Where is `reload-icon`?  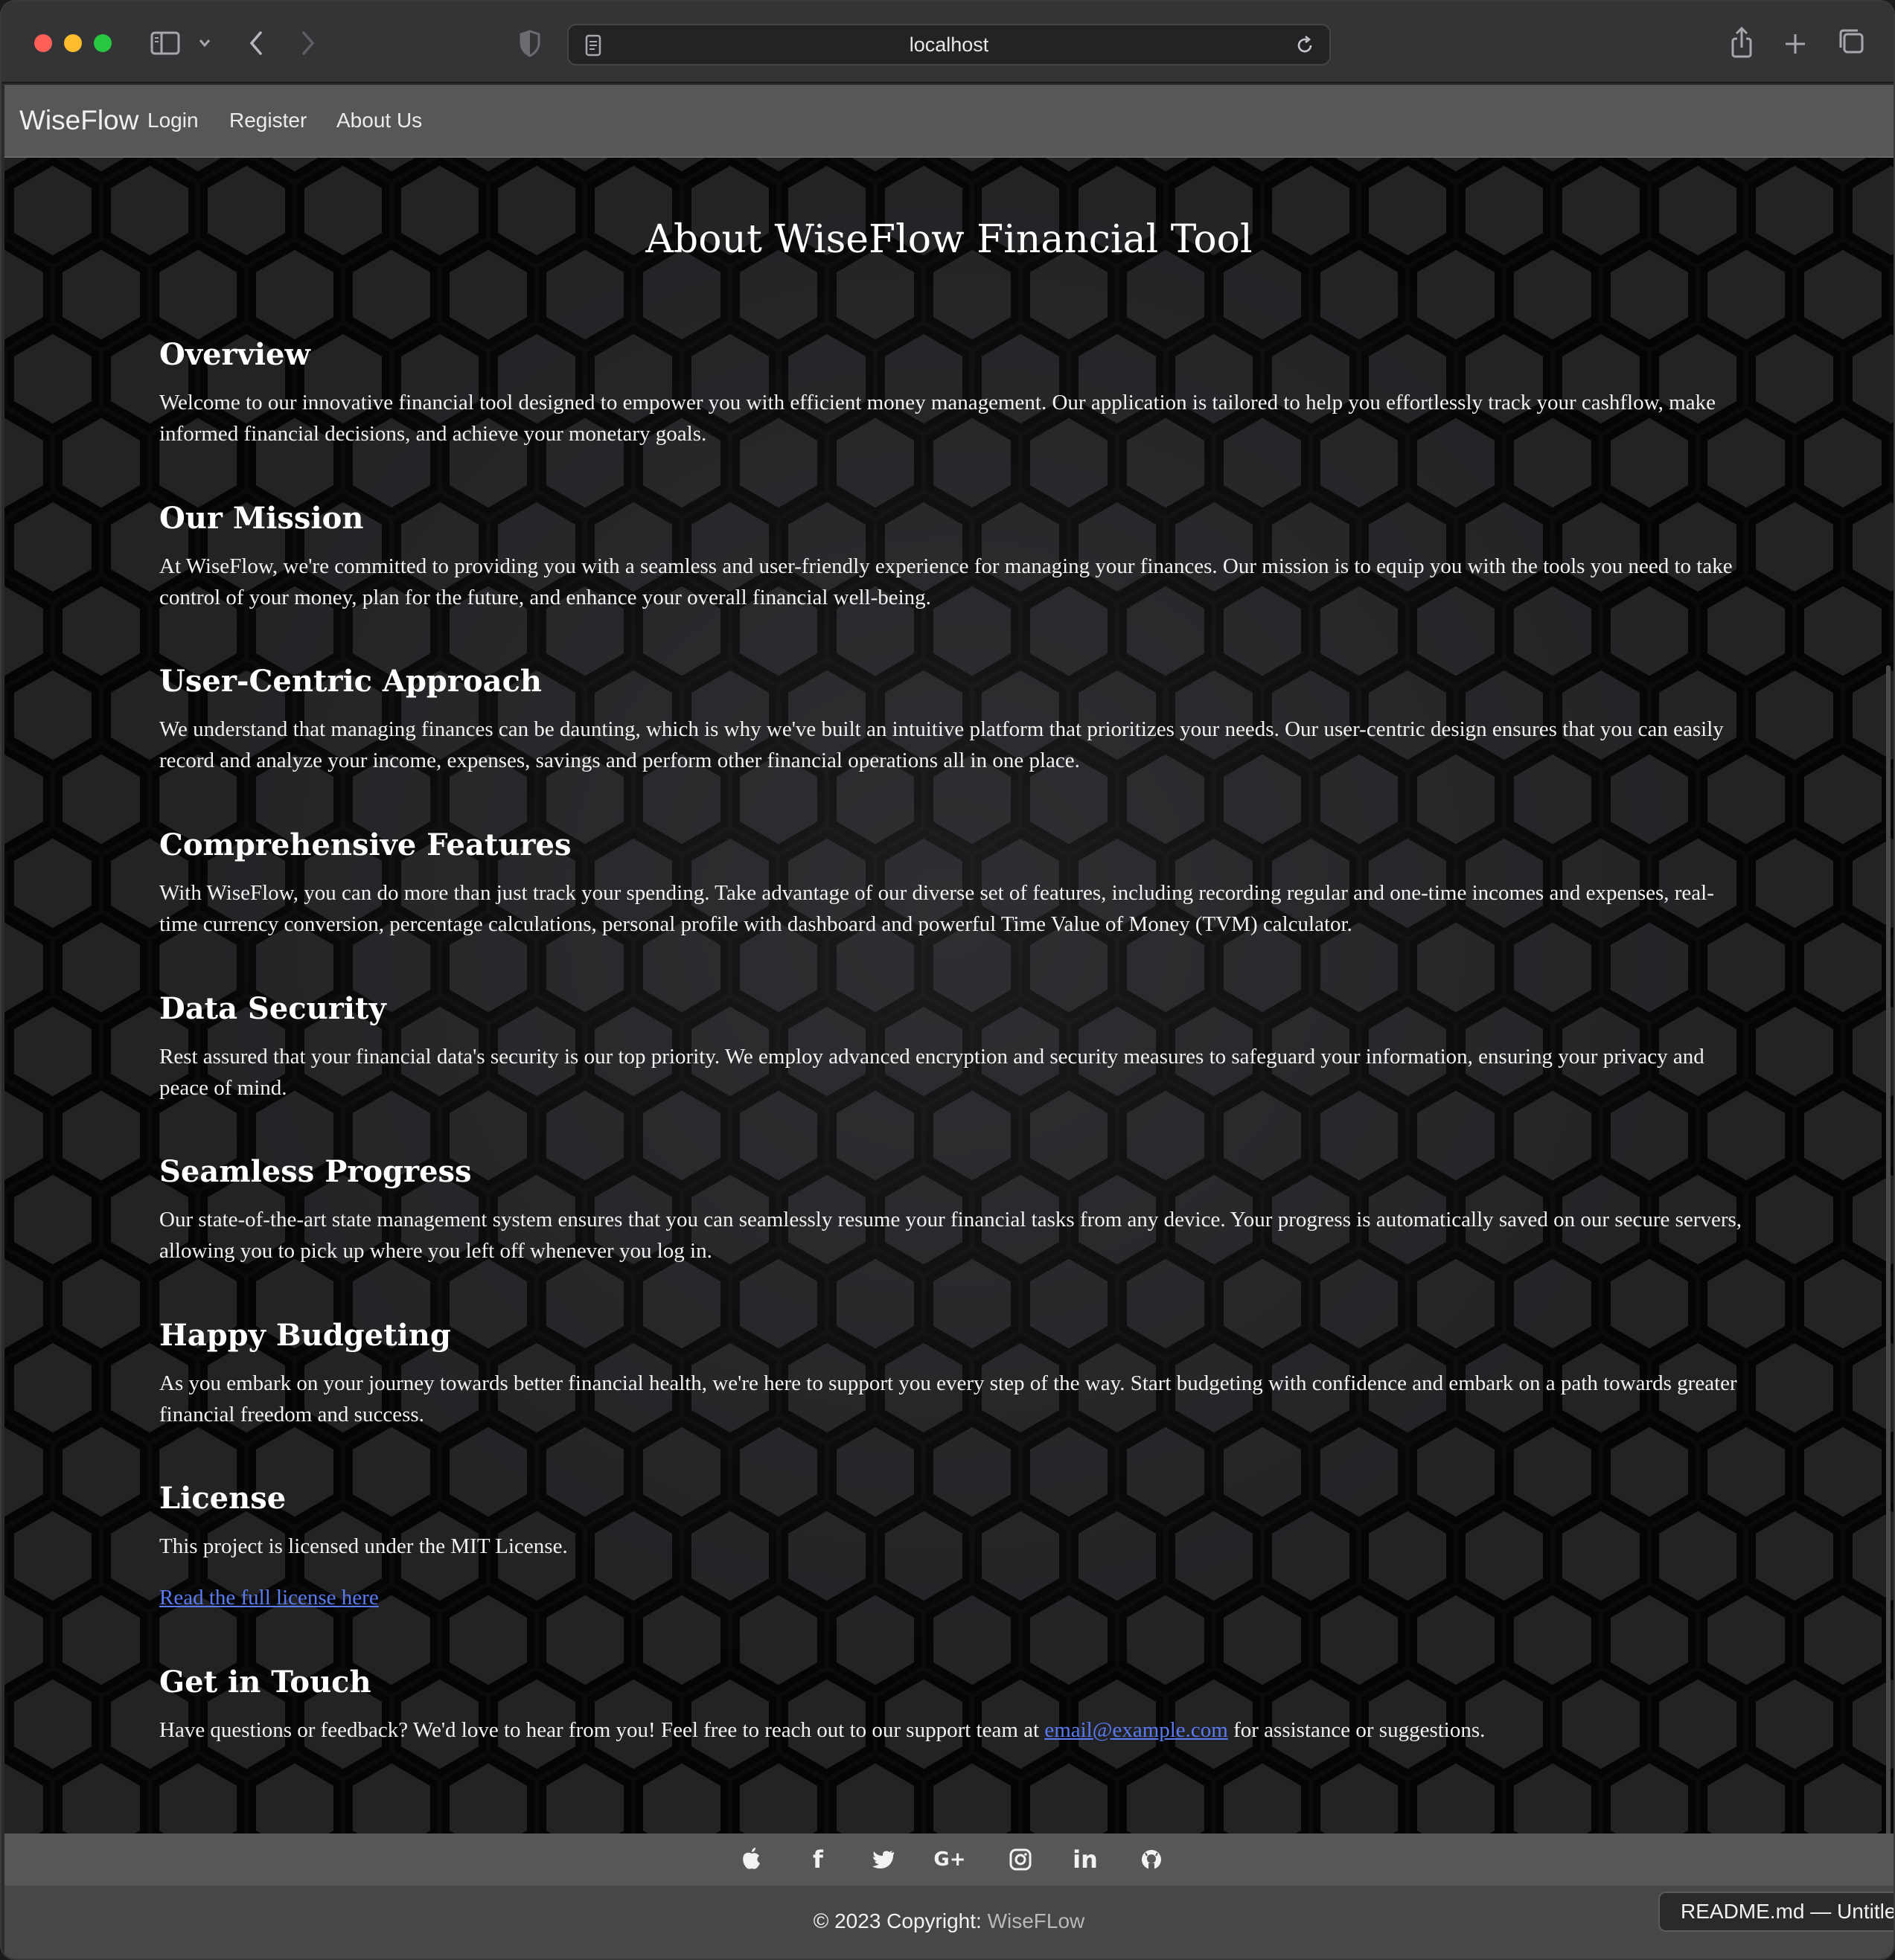
reload-icon is located at coordinates (1305, 45).